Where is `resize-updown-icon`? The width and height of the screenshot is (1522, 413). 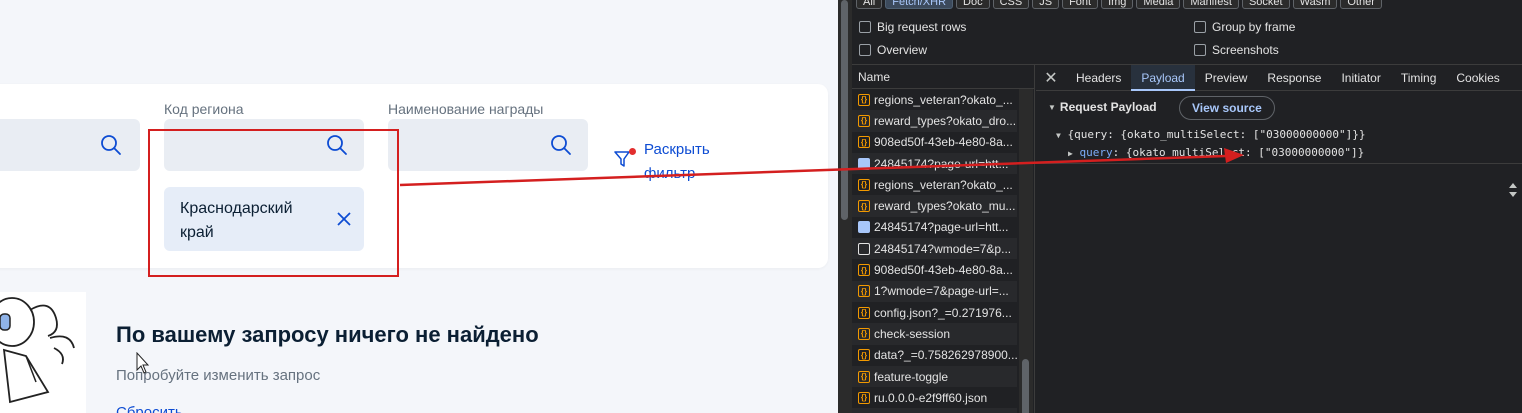 resize-updown-icon is located at coordinates (1513, 190).